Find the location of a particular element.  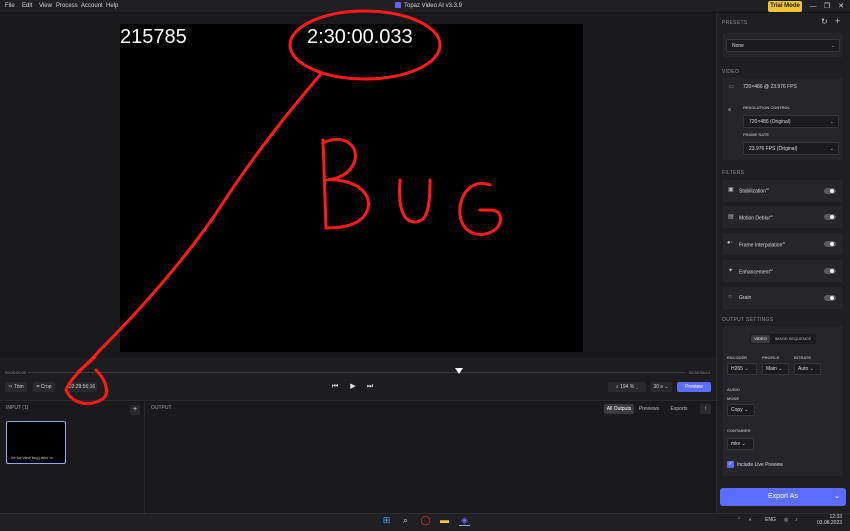

clock: 12:33 03.08.2023 is located at coordinates (829, 520).